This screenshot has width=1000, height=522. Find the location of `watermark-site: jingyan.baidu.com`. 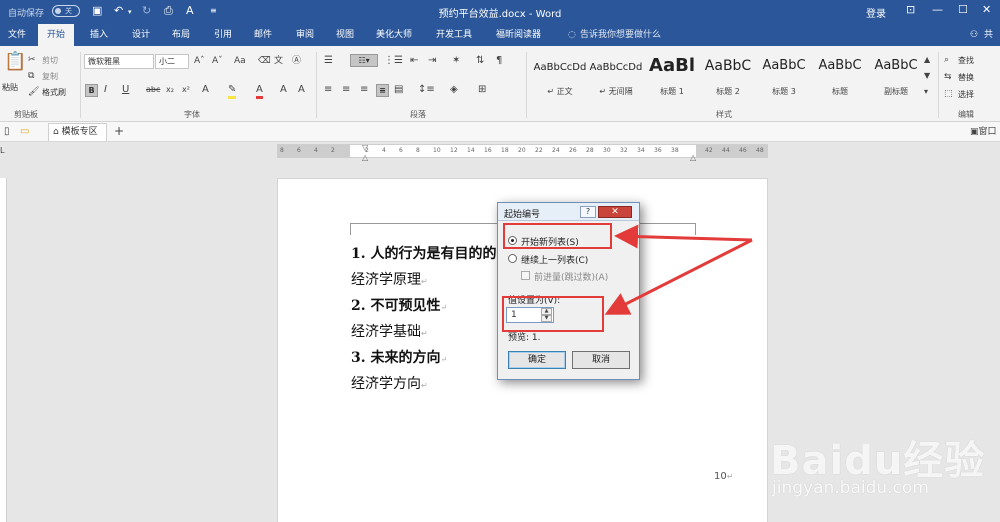

watermark-site: jingyan.baidu.com is located at coordinates (850, 488).